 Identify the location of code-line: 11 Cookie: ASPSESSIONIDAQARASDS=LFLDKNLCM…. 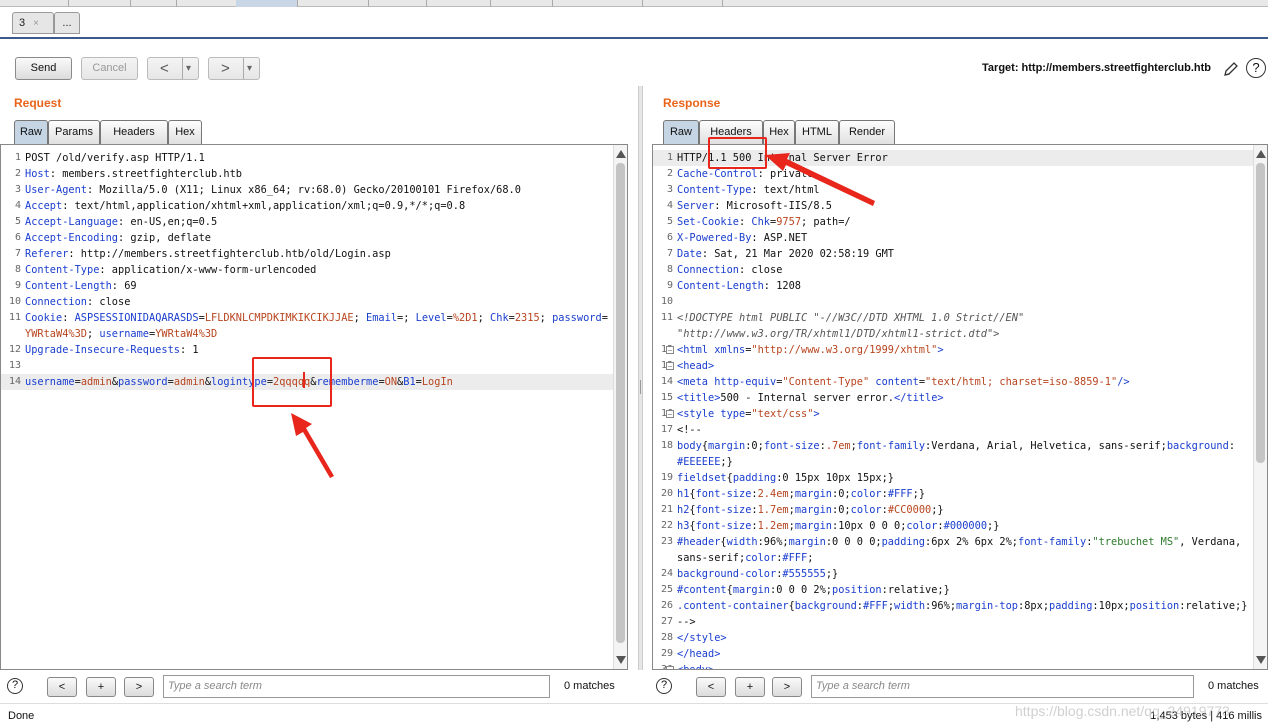
(307, 318).